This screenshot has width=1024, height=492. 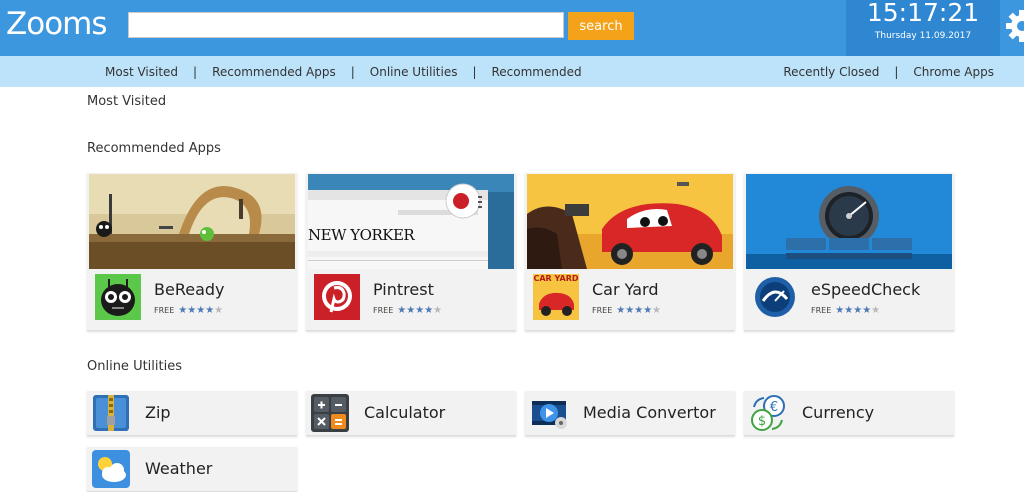 What do you see at coordinates (1014, 26) in the screenshot?
I see `settings-gear-icon` at bounding box center [1014, 26].